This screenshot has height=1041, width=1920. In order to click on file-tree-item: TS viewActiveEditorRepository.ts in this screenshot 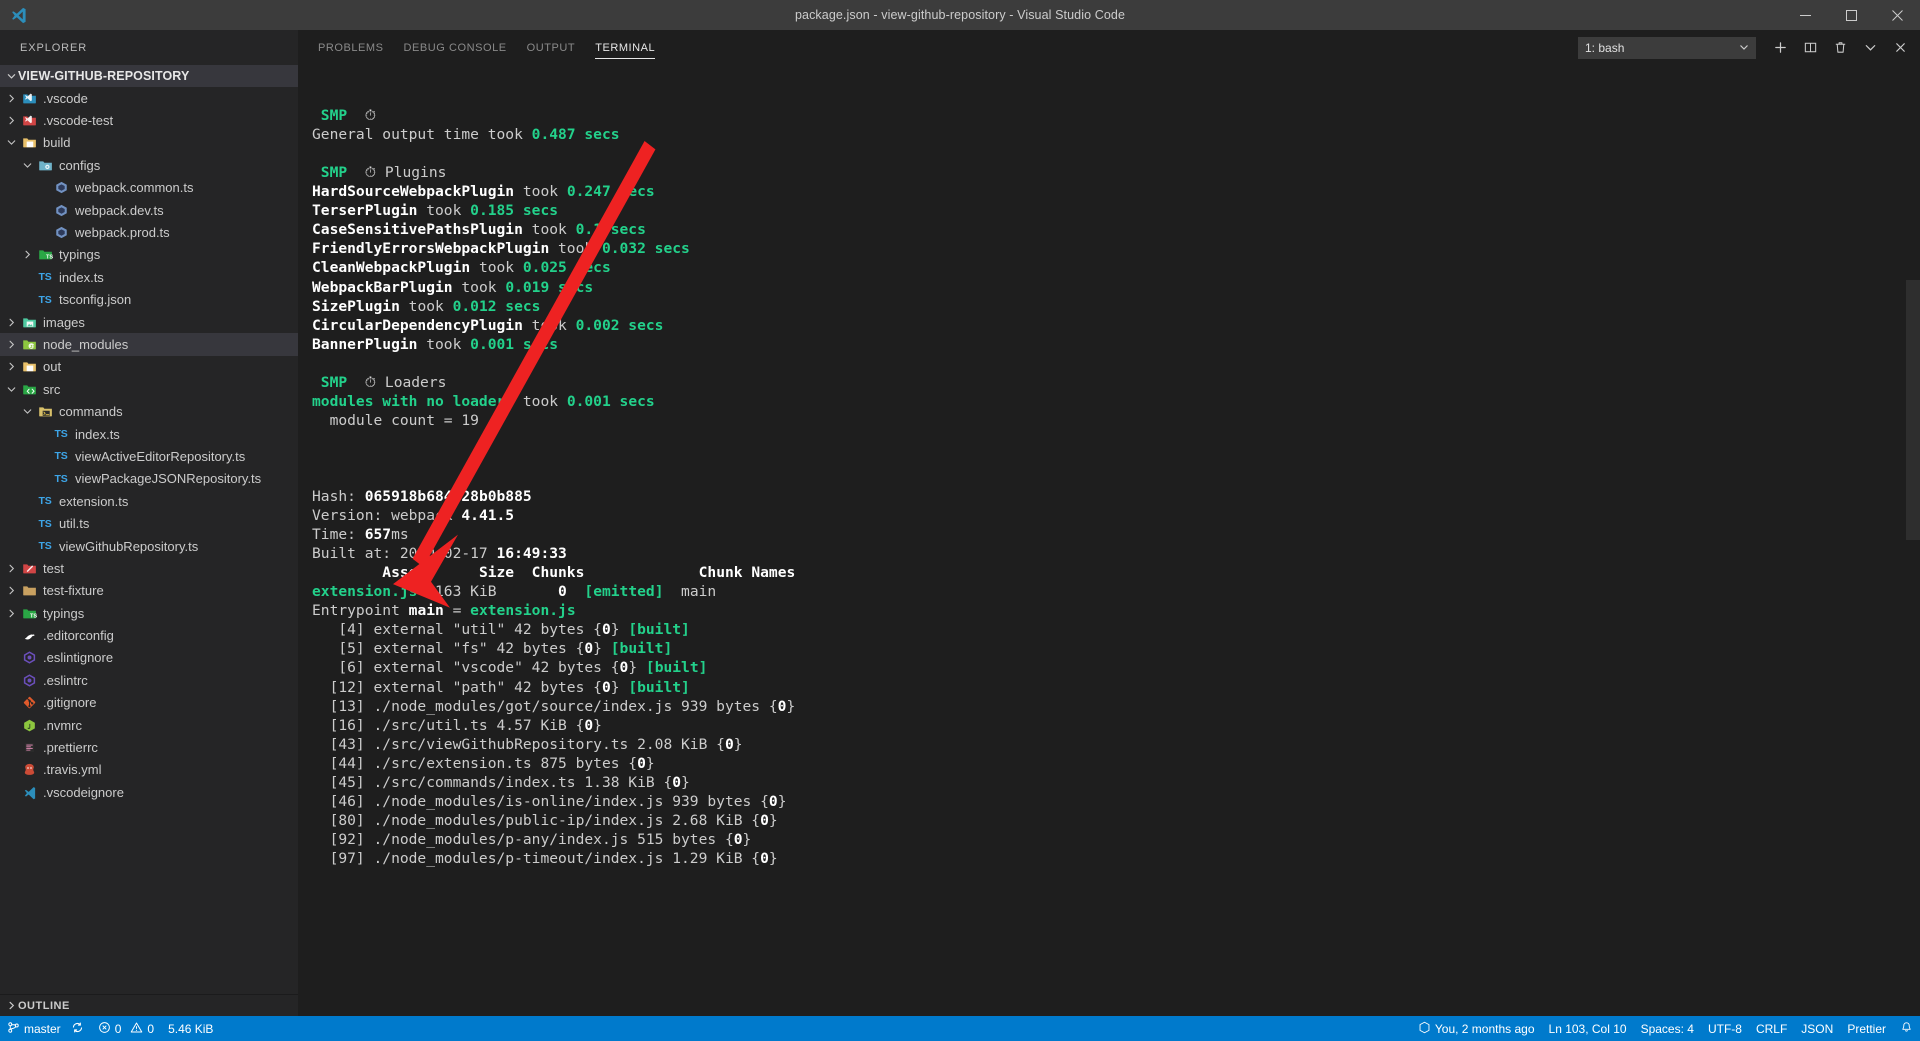, I will do `click(149, 456)`.